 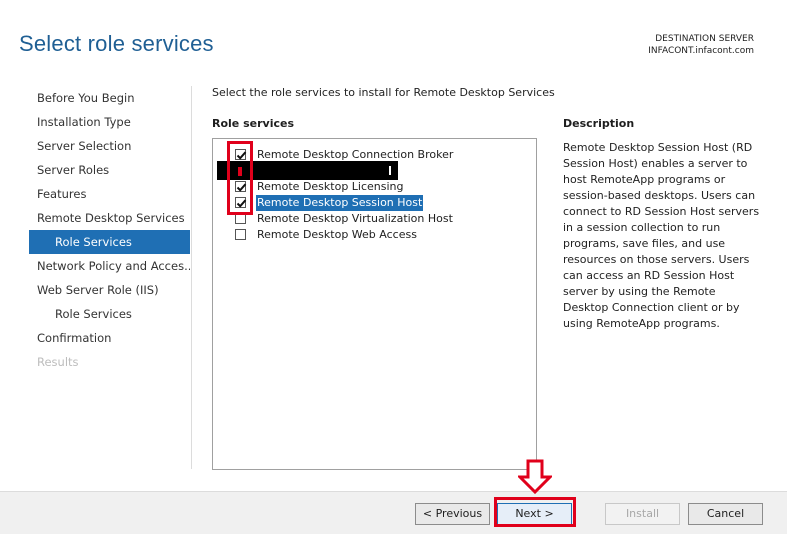 I want to click on redaction-mark, so click(x=390, y=170).